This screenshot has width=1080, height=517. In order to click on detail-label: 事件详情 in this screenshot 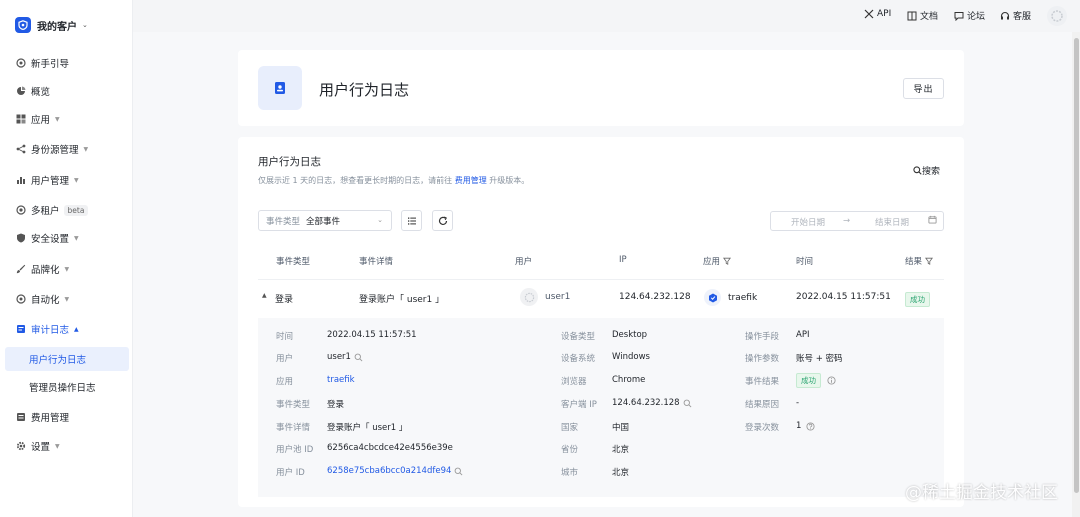, I will do `click(293, 428)`.